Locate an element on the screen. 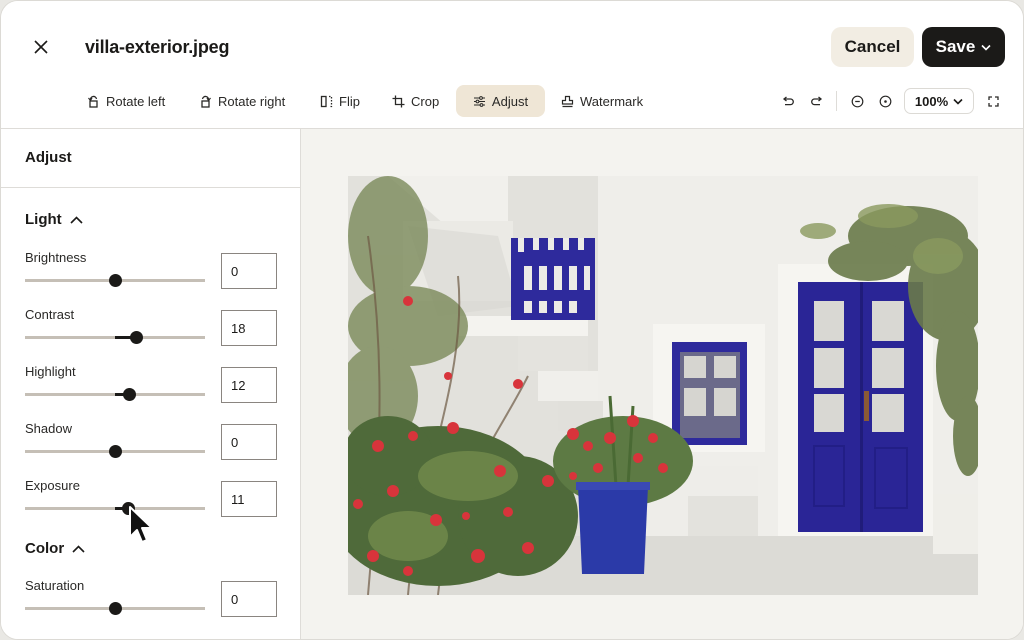 Image resolution: width=1024 pixels, height=640 pixels. sliders-icon is located at coordinates (479, 101).